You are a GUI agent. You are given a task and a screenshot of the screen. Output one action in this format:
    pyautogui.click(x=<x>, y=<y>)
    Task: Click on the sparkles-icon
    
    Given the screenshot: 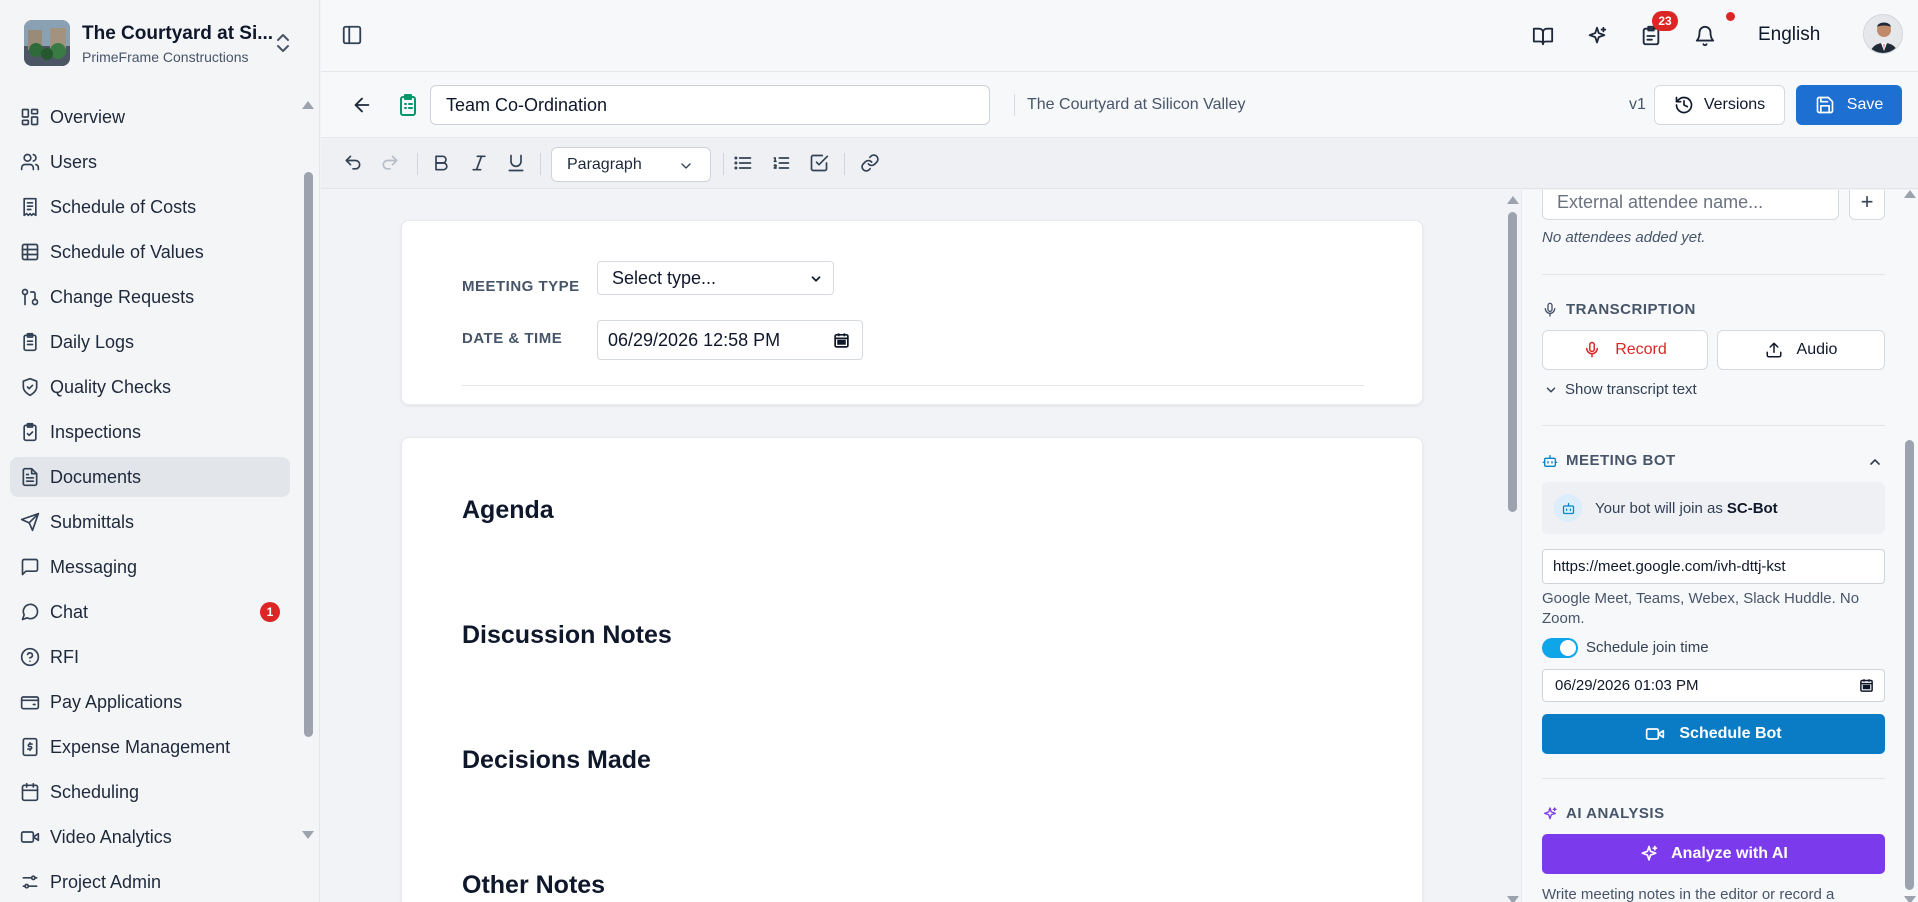 What is the action you would take?
    pyautogui.click(x=1597, y=36)
    